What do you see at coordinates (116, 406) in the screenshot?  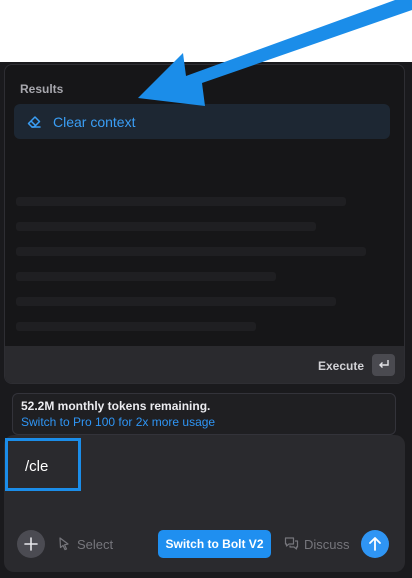 I see `tokens-remaining-text: 52.2M monthly tokens remaining.` at bounding box center [116, 406].